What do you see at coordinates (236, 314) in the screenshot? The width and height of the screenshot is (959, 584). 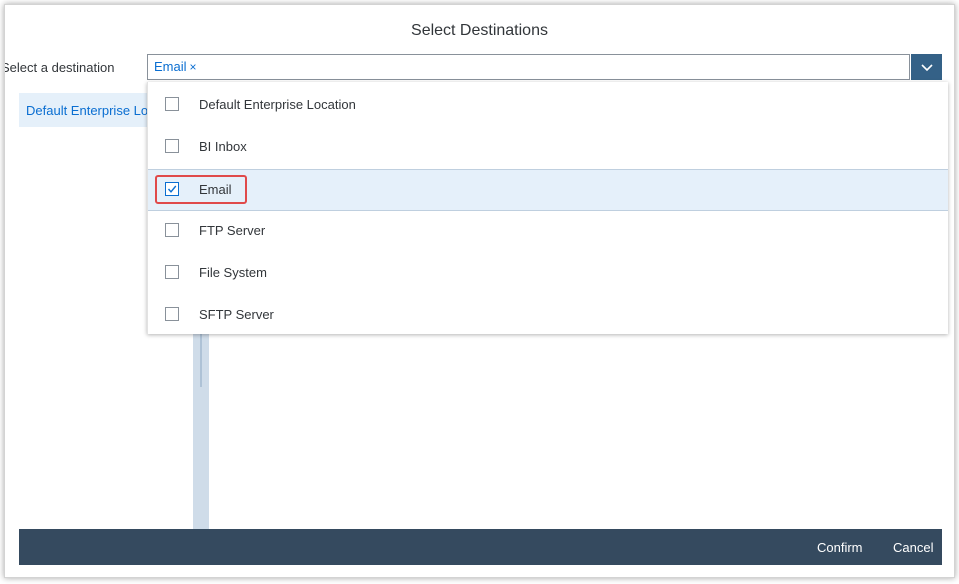 I see `option-label: SFTP Server` at bounding box center [236, 314].